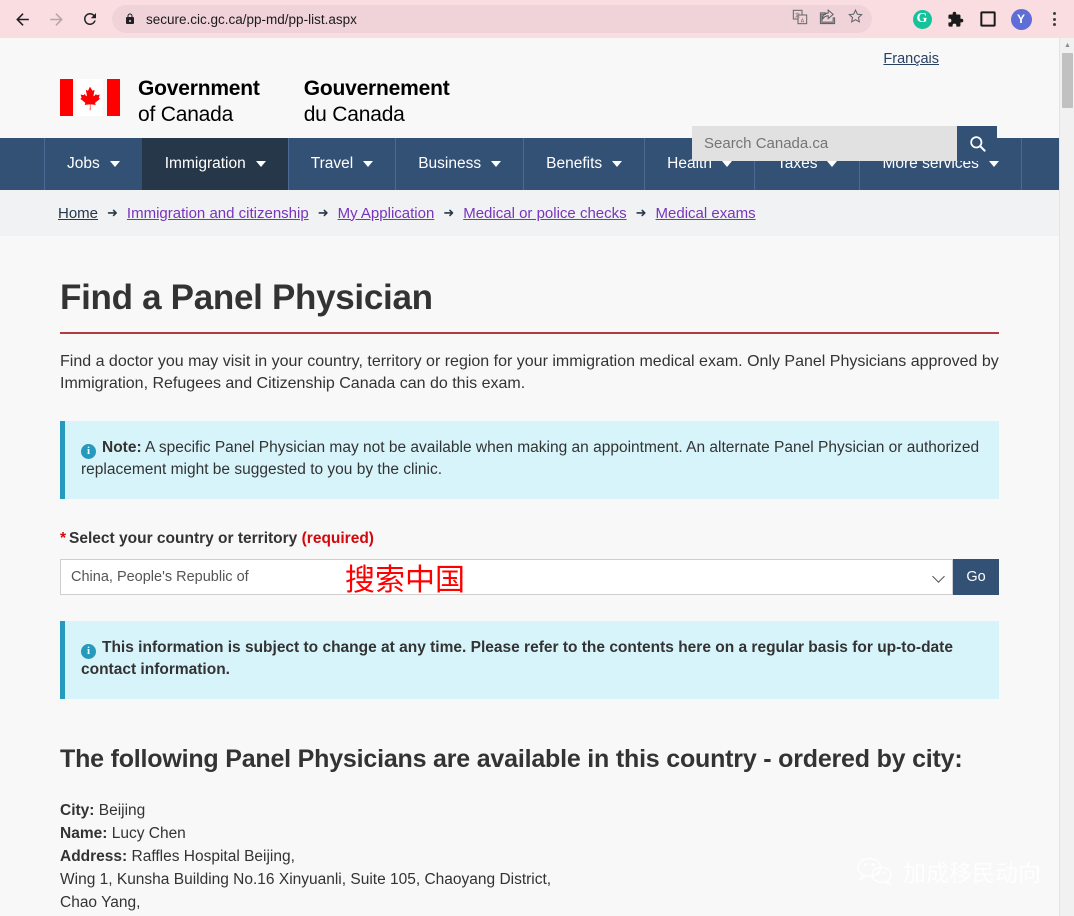 This screenshot has width=1074, height=916. I want to click on nav-item-benefits: Benefits, so click(583, 164).